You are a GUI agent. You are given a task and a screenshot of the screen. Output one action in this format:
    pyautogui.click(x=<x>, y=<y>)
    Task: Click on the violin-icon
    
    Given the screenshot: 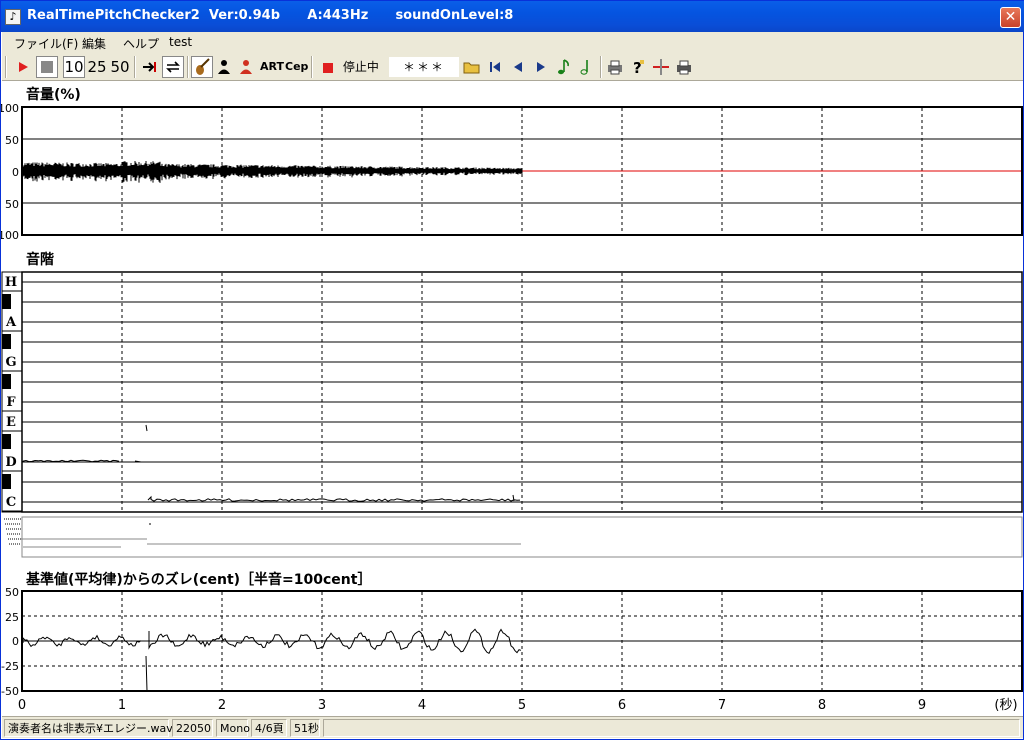 What is the action you would take?
    pyautogui.click(x=203, y=66)
    